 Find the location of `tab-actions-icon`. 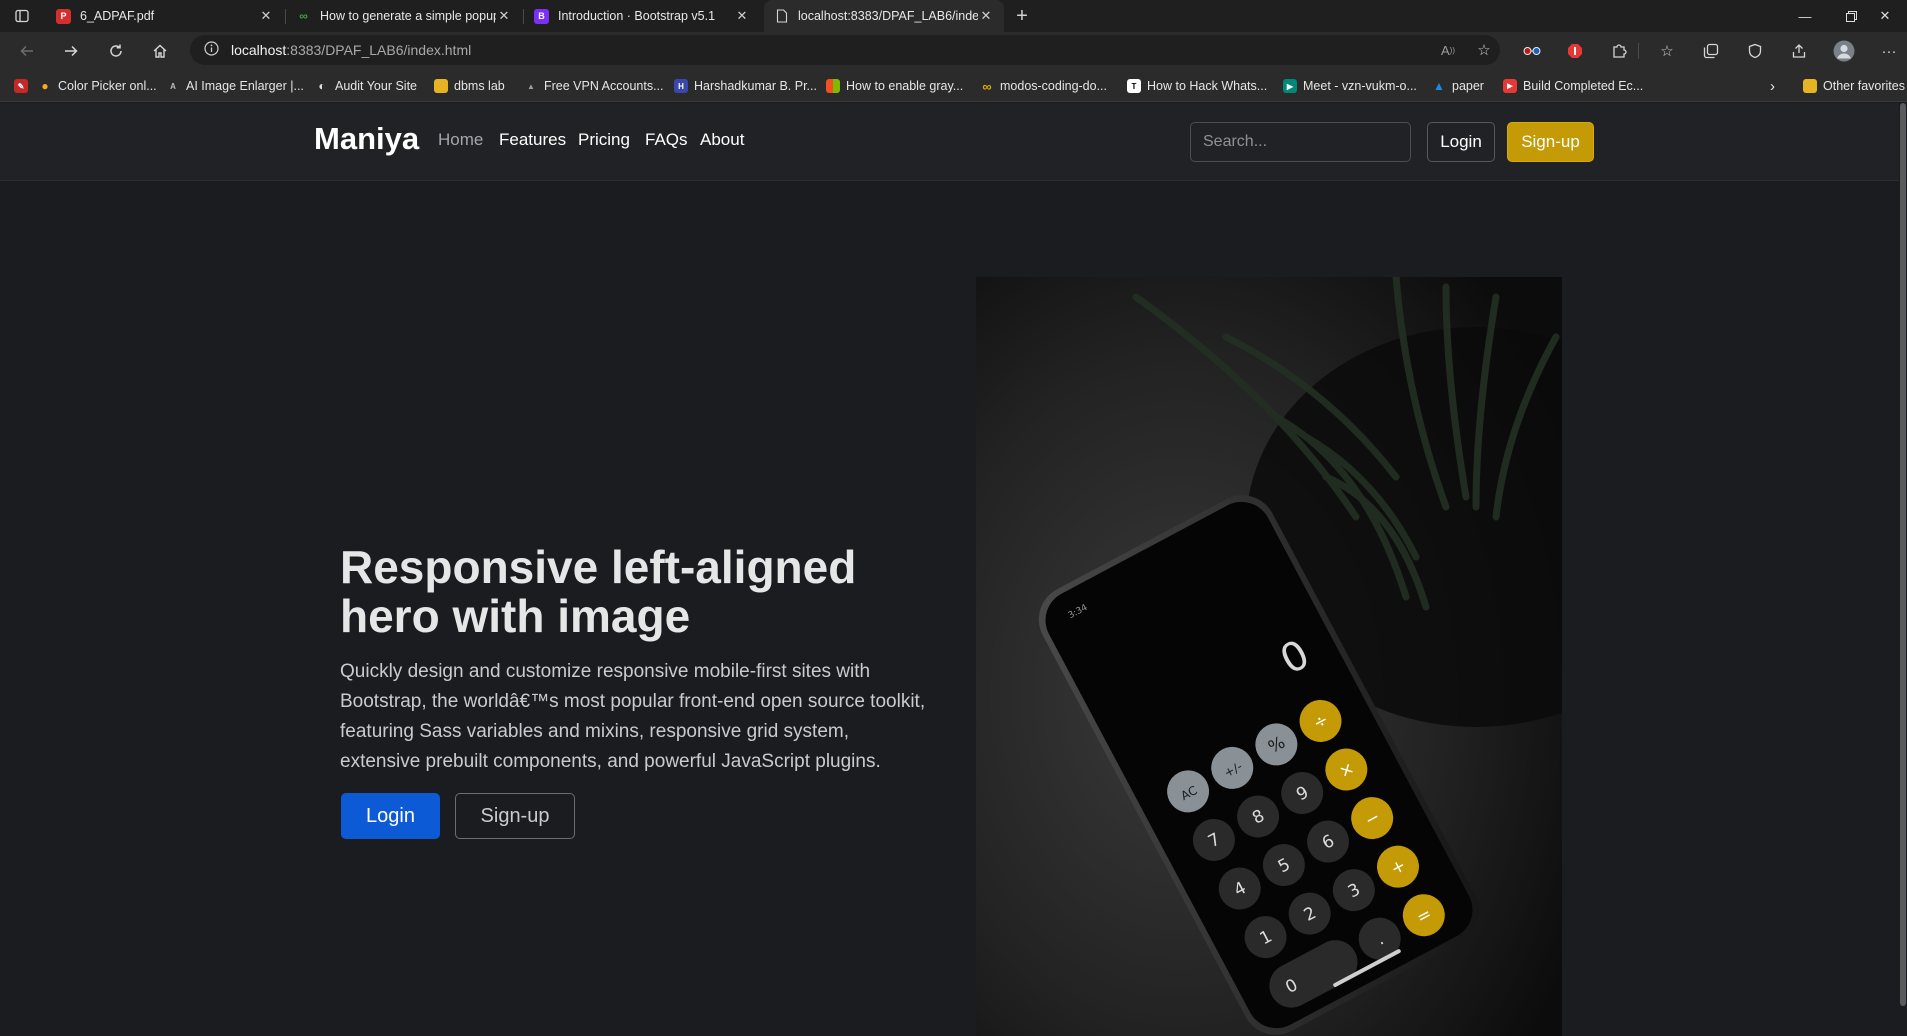

tab-actions-icon is located at coordinates (22, 16).